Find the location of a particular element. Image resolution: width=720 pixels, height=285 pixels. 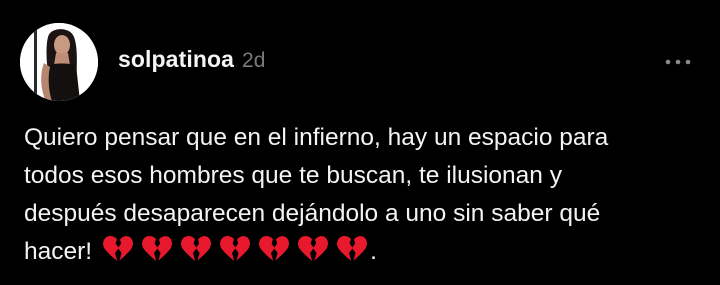

post-text-line: hacer! is located at coordinates (58, 251).